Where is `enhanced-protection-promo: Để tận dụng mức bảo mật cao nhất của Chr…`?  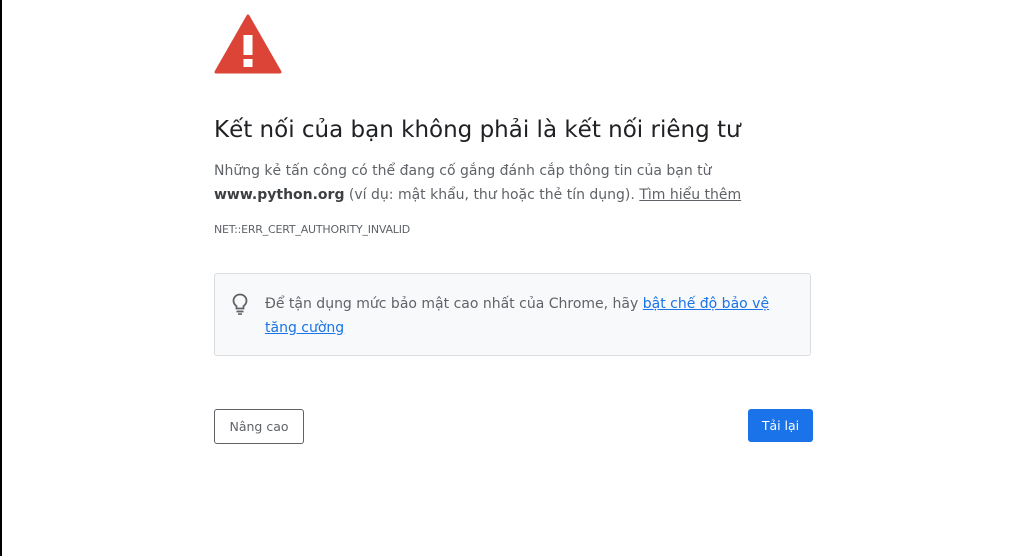
enhanced-protection-promo: Để tận dụng mức bảo mật cao nhất của Chr… is located at coordinates (512, 314).